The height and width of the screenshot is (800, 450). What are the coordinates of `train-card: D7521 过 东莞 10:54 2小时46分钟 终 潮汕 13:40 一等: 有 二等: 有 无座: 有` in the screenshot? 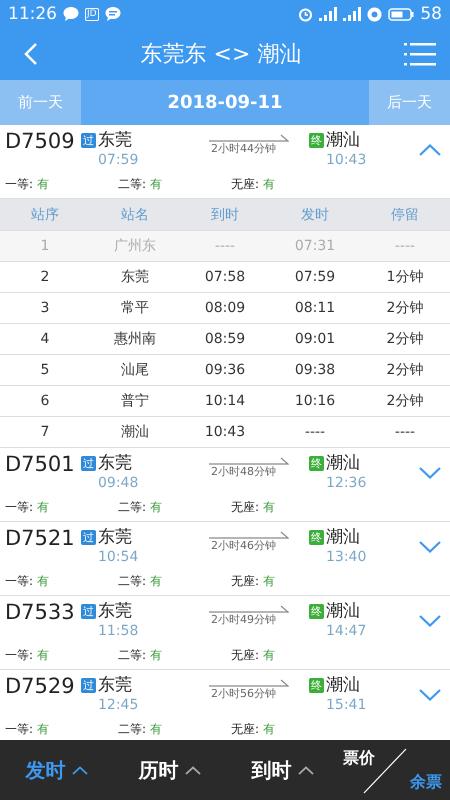 It's located at (225, 559).